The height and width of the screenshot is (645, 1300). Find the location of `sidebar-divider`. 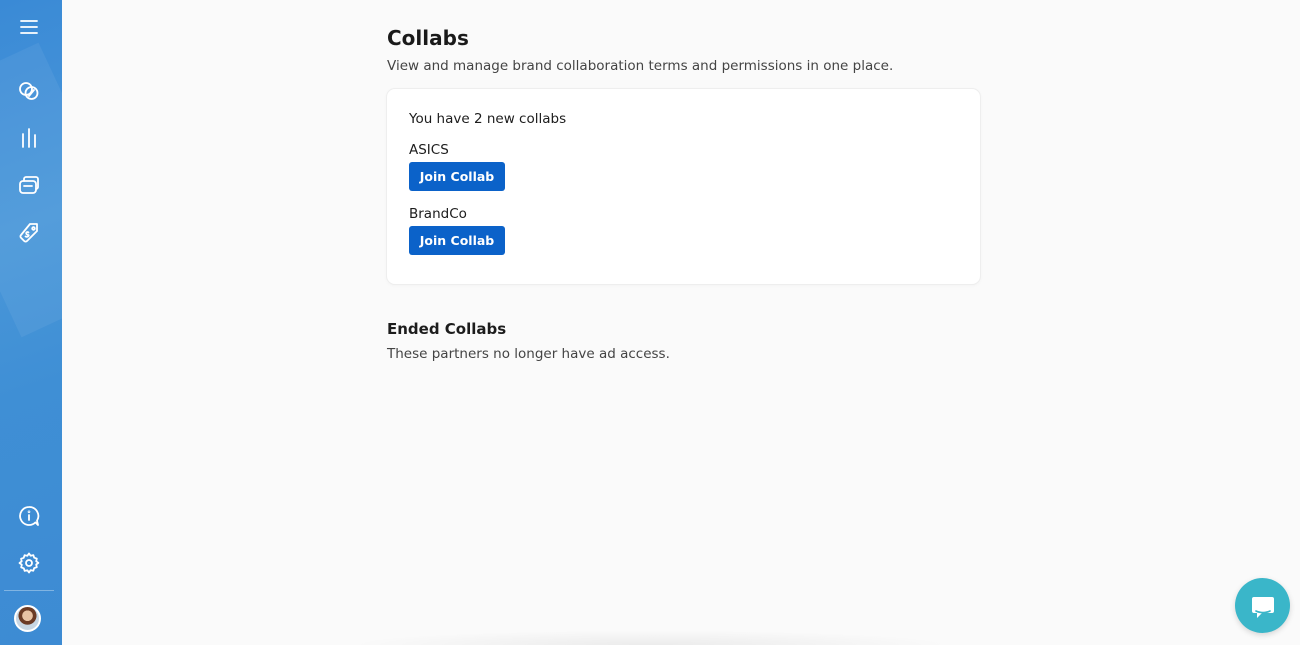

sidebar-divider is located at coordinates (29, 590).